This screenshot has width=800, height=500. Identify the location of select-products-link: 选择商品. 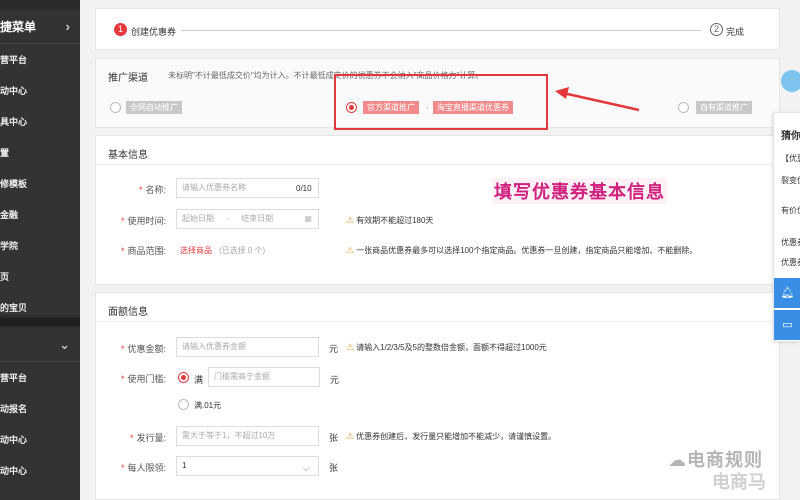
(196, 250).